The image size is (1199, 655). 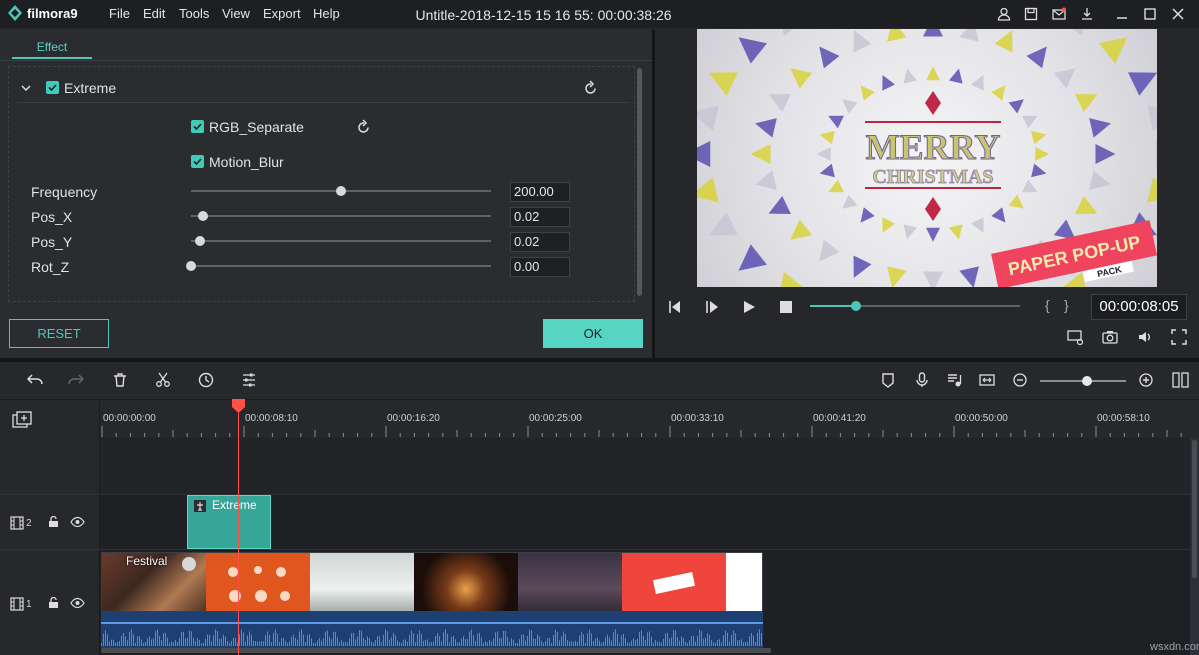 What do you see at coordinates (786, 307) in the screenshot?
I see `stop-icon` at bounding box center [786, 307].